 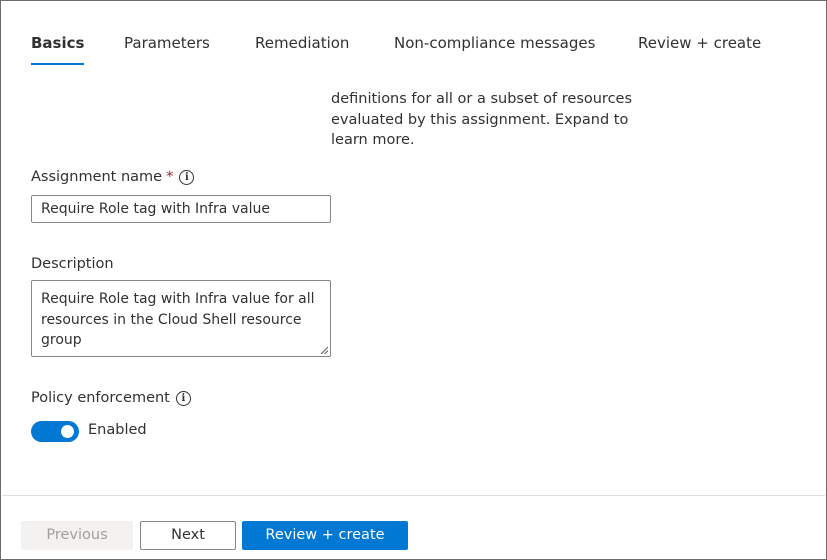 I want to click on previous-button: Previous, so click(x=77, y=535).